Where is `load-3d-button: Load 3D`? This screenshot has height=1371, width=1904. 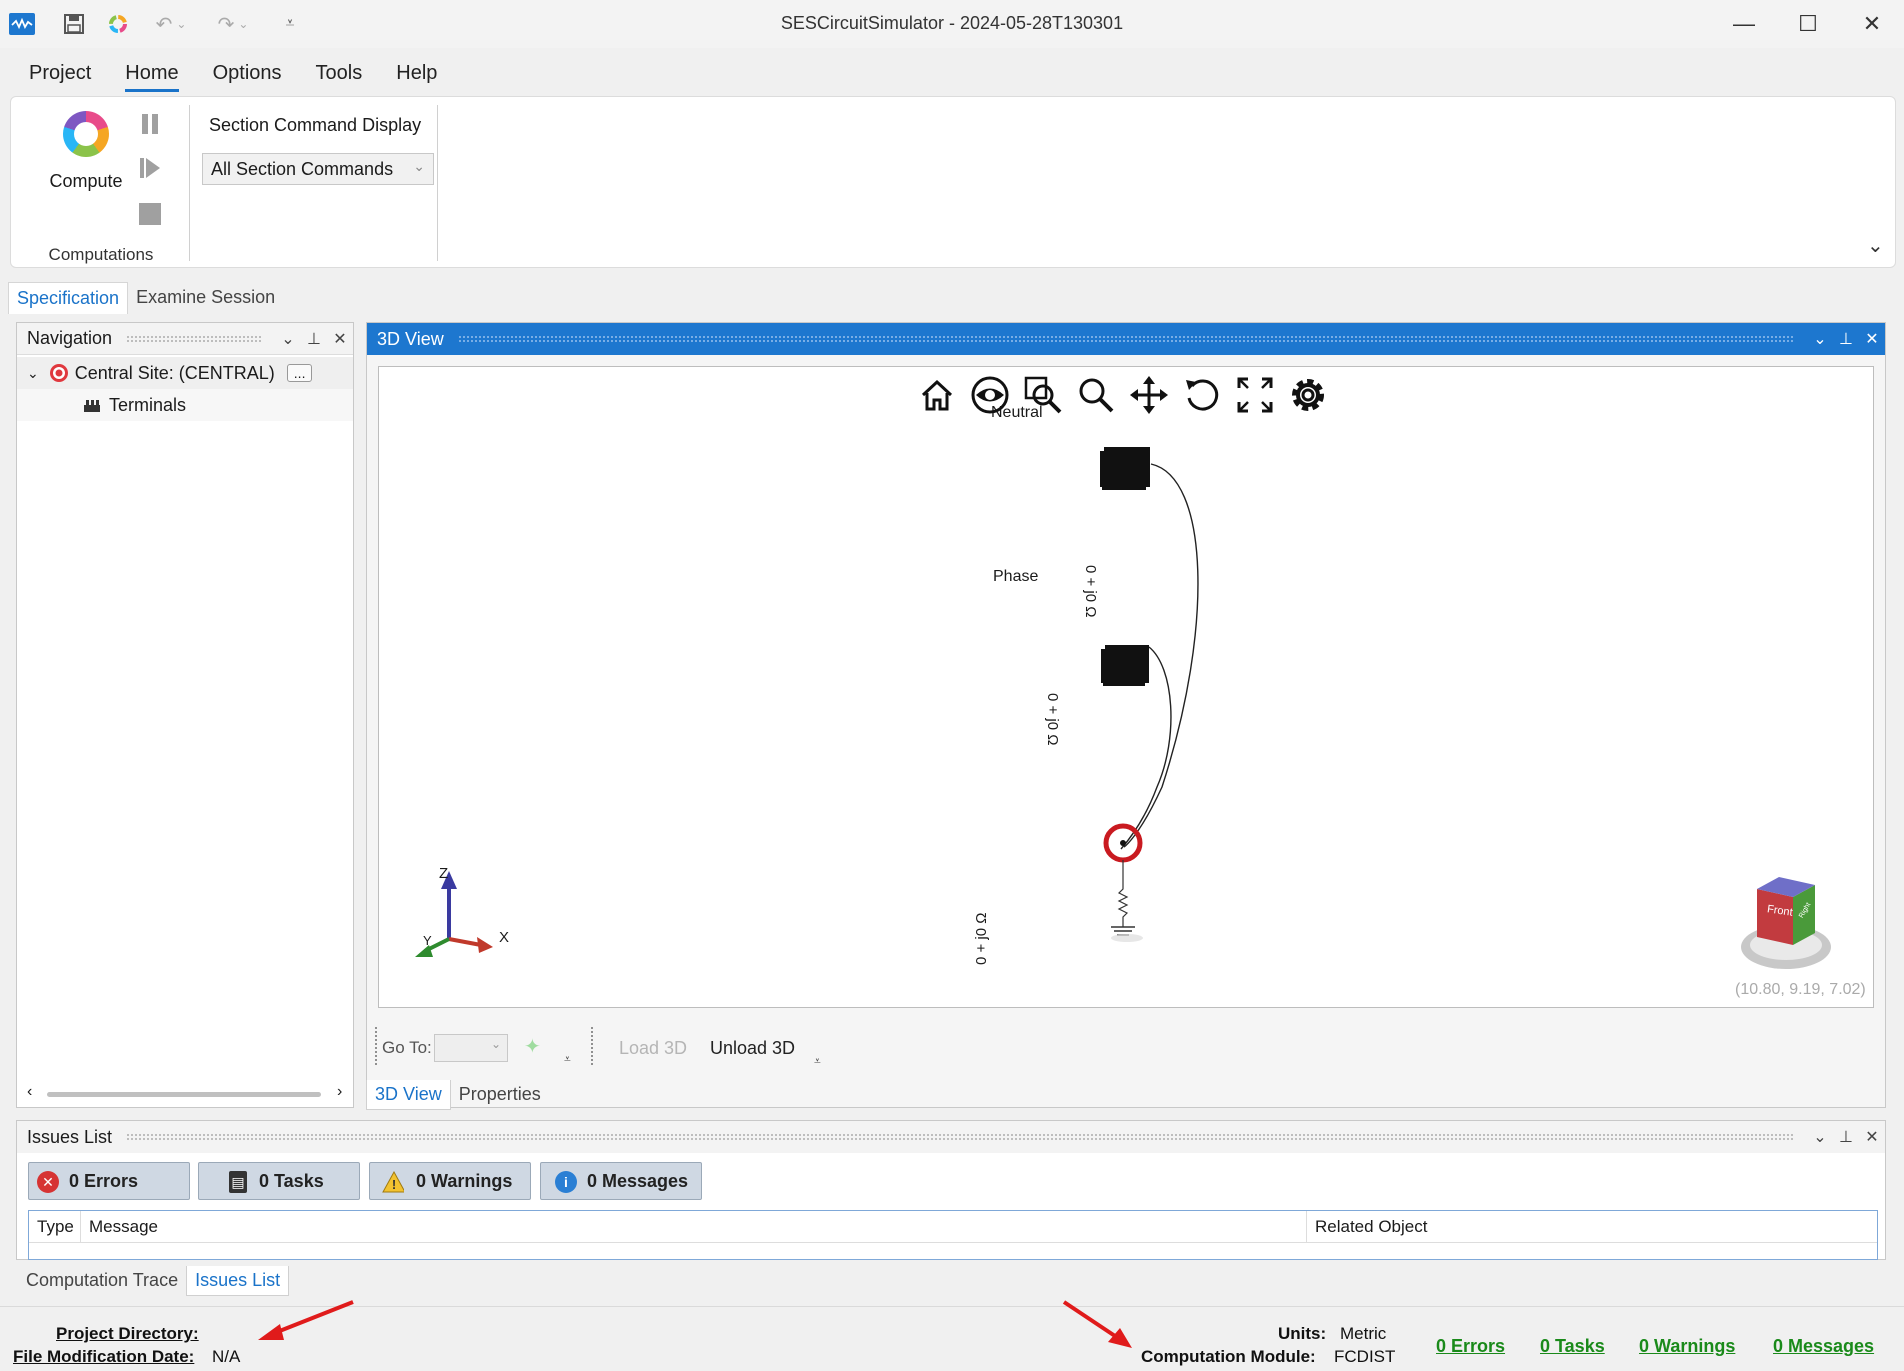
load-3d-button: Load 3D is located at coordinates (653, 1048).